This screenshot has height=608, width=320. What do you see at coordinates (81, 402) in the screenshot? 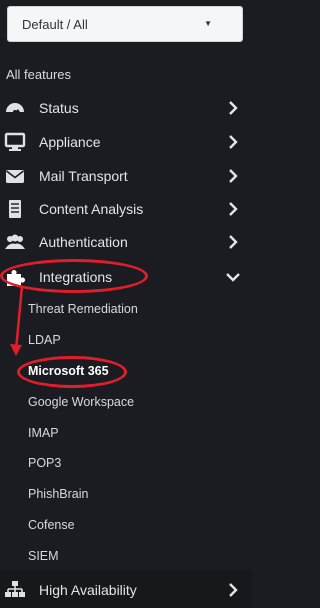
I see `submenu-item-google-workspace: Google Workspace` at bounding box center [81, 402].